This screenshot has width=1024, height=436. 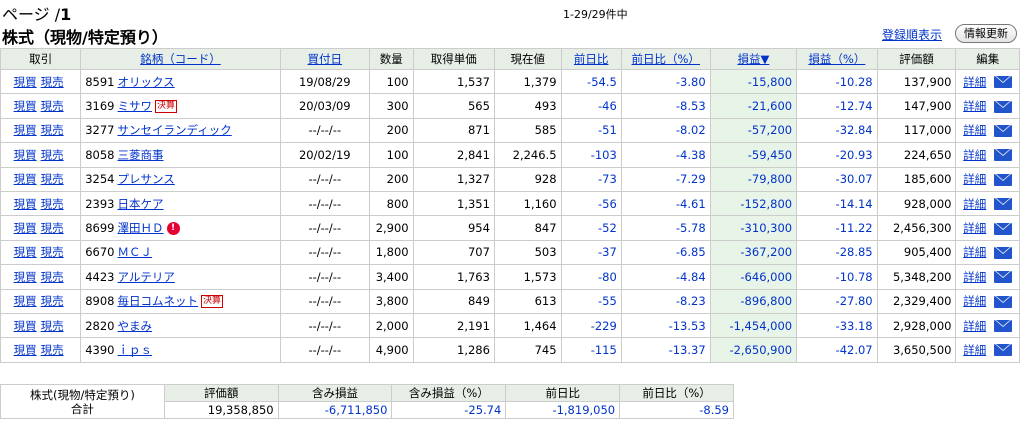 What do you see at coordinates (753, 59) in the screenshot?
I see `column-header: 損益▼` at bounding box center [753, 59].